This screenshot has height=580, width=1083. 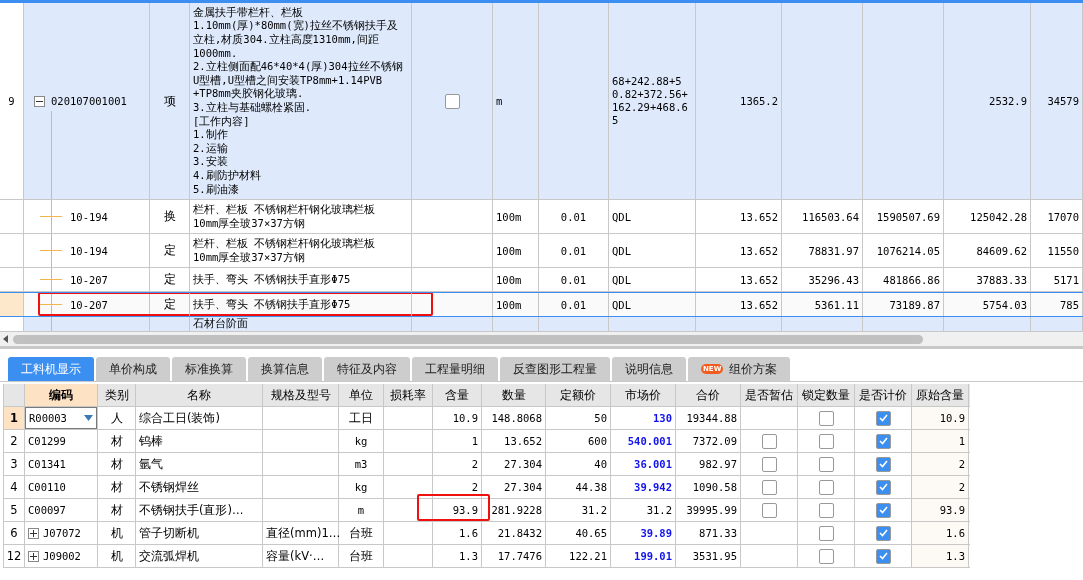 I want to click on type-cell: 换, so click(x=169, y=216).